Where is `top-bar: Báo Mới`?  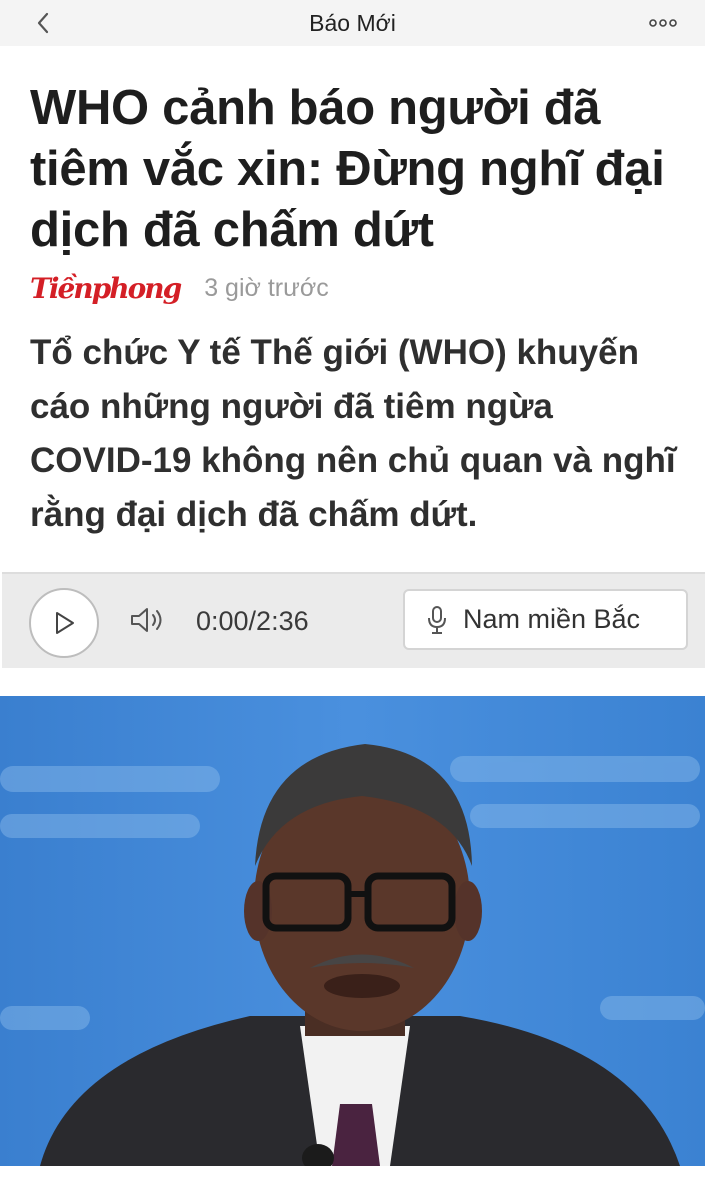
top-bar: Báo Mới is located at coordinates (352, 23).